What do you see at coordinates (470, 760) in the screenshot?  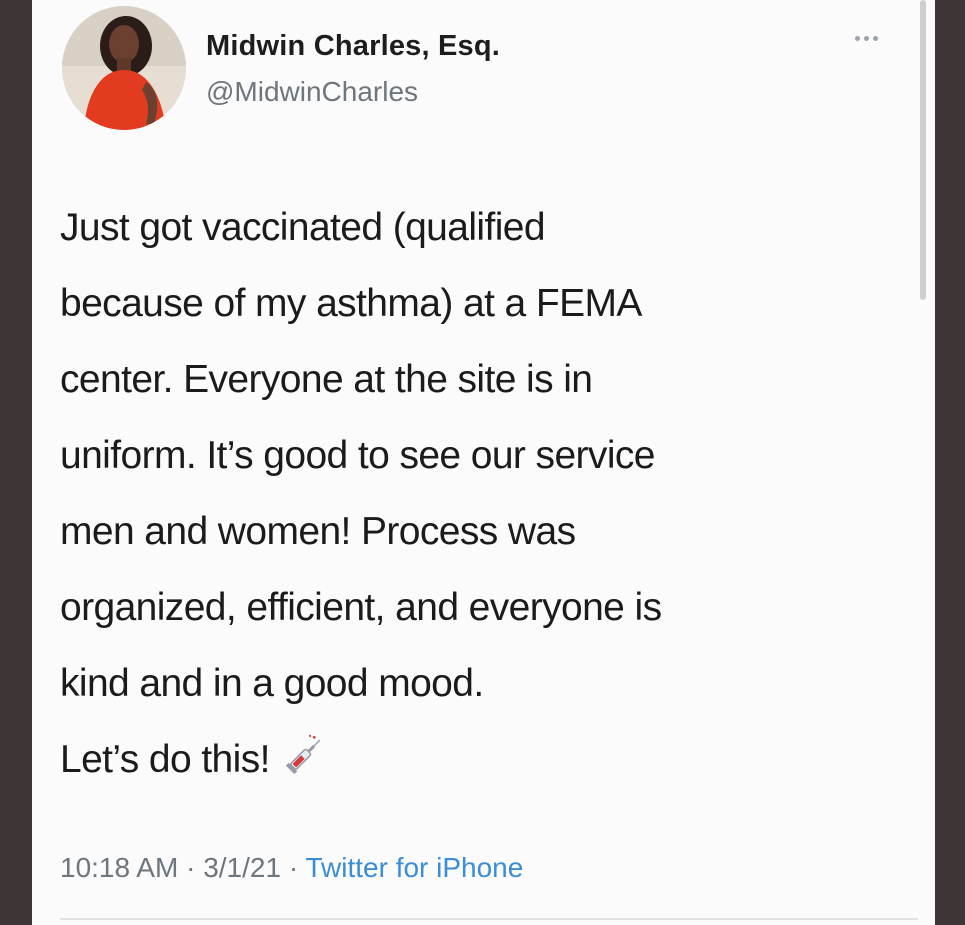 I see `tweet-line-last: Let’s do this!` at bounding box center [470, 760].